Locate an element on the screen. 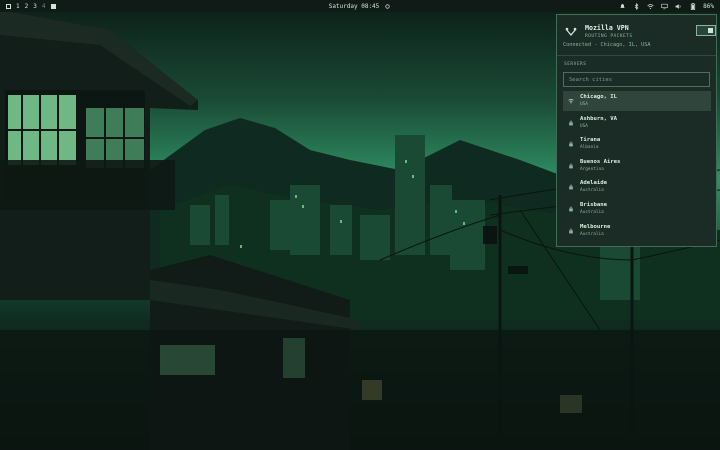  server-city: Buenos Aires is located at coordinates (600, 161).